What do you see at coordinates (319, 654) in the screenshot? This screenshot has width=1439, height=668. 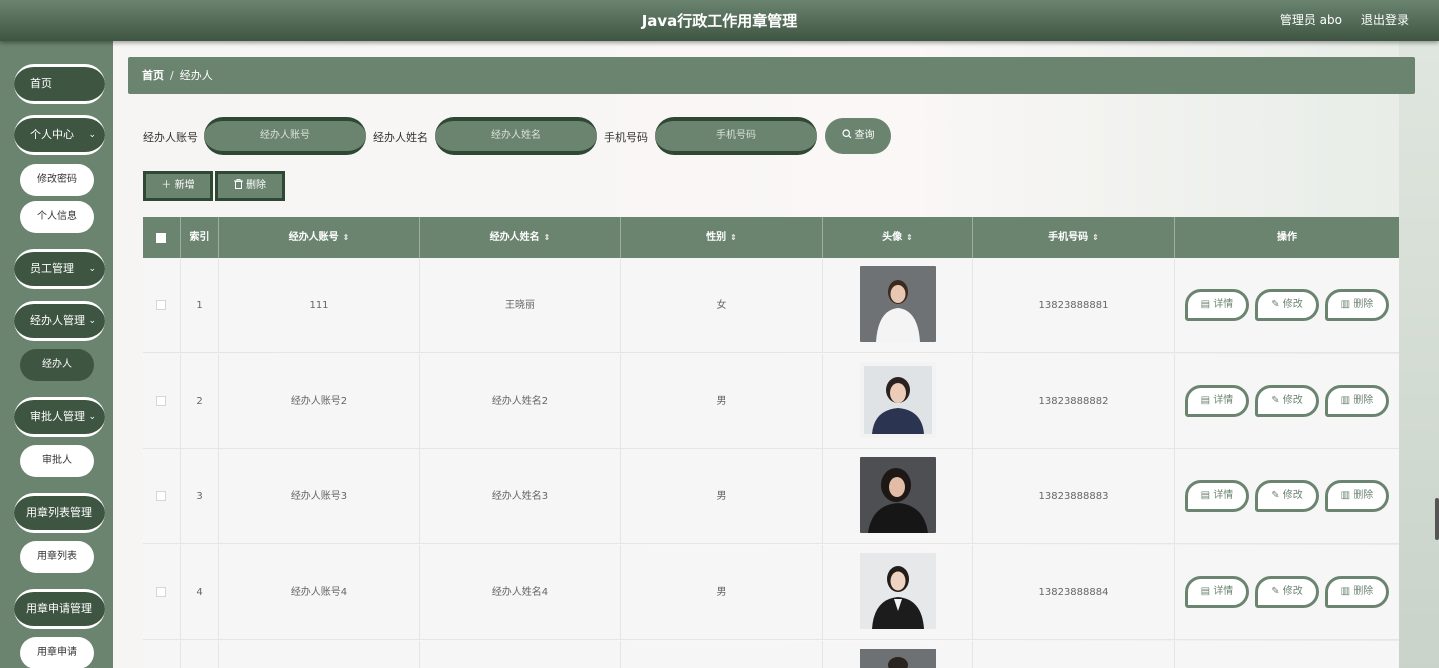 I see `account-cell` at bounding box center [319, 654].